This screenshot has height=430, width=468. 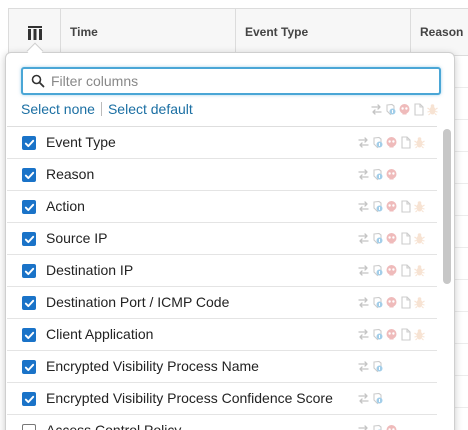 I want to click on column-option-label: Reason, so click(x=70, y=174).